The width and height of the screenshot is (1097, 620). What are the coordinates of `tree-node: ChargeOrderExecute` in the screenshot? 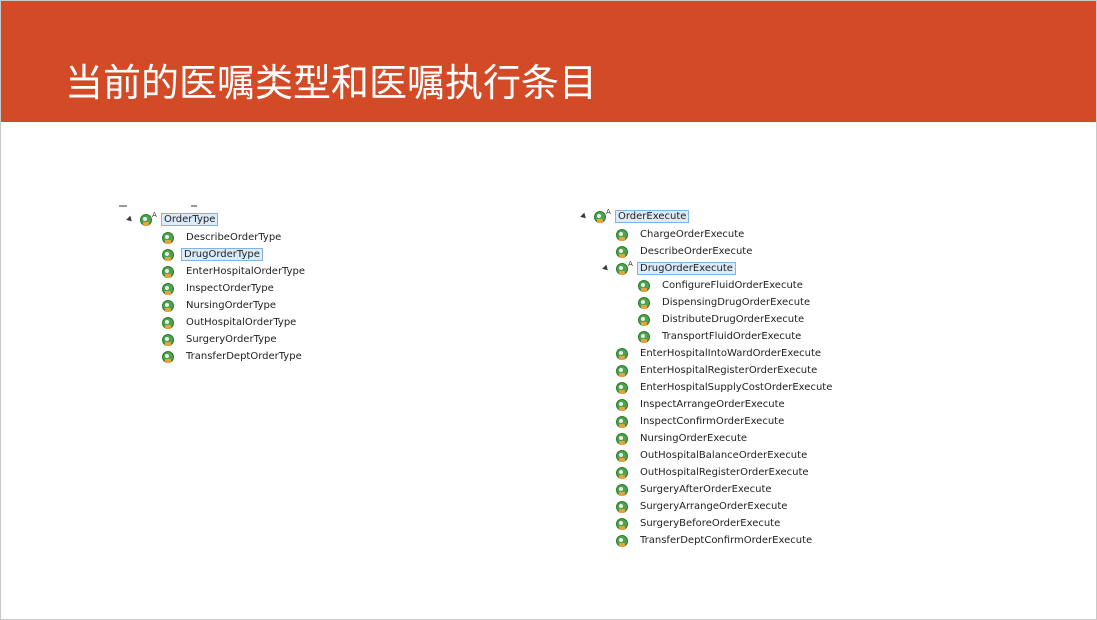 It's located at (681, 234).